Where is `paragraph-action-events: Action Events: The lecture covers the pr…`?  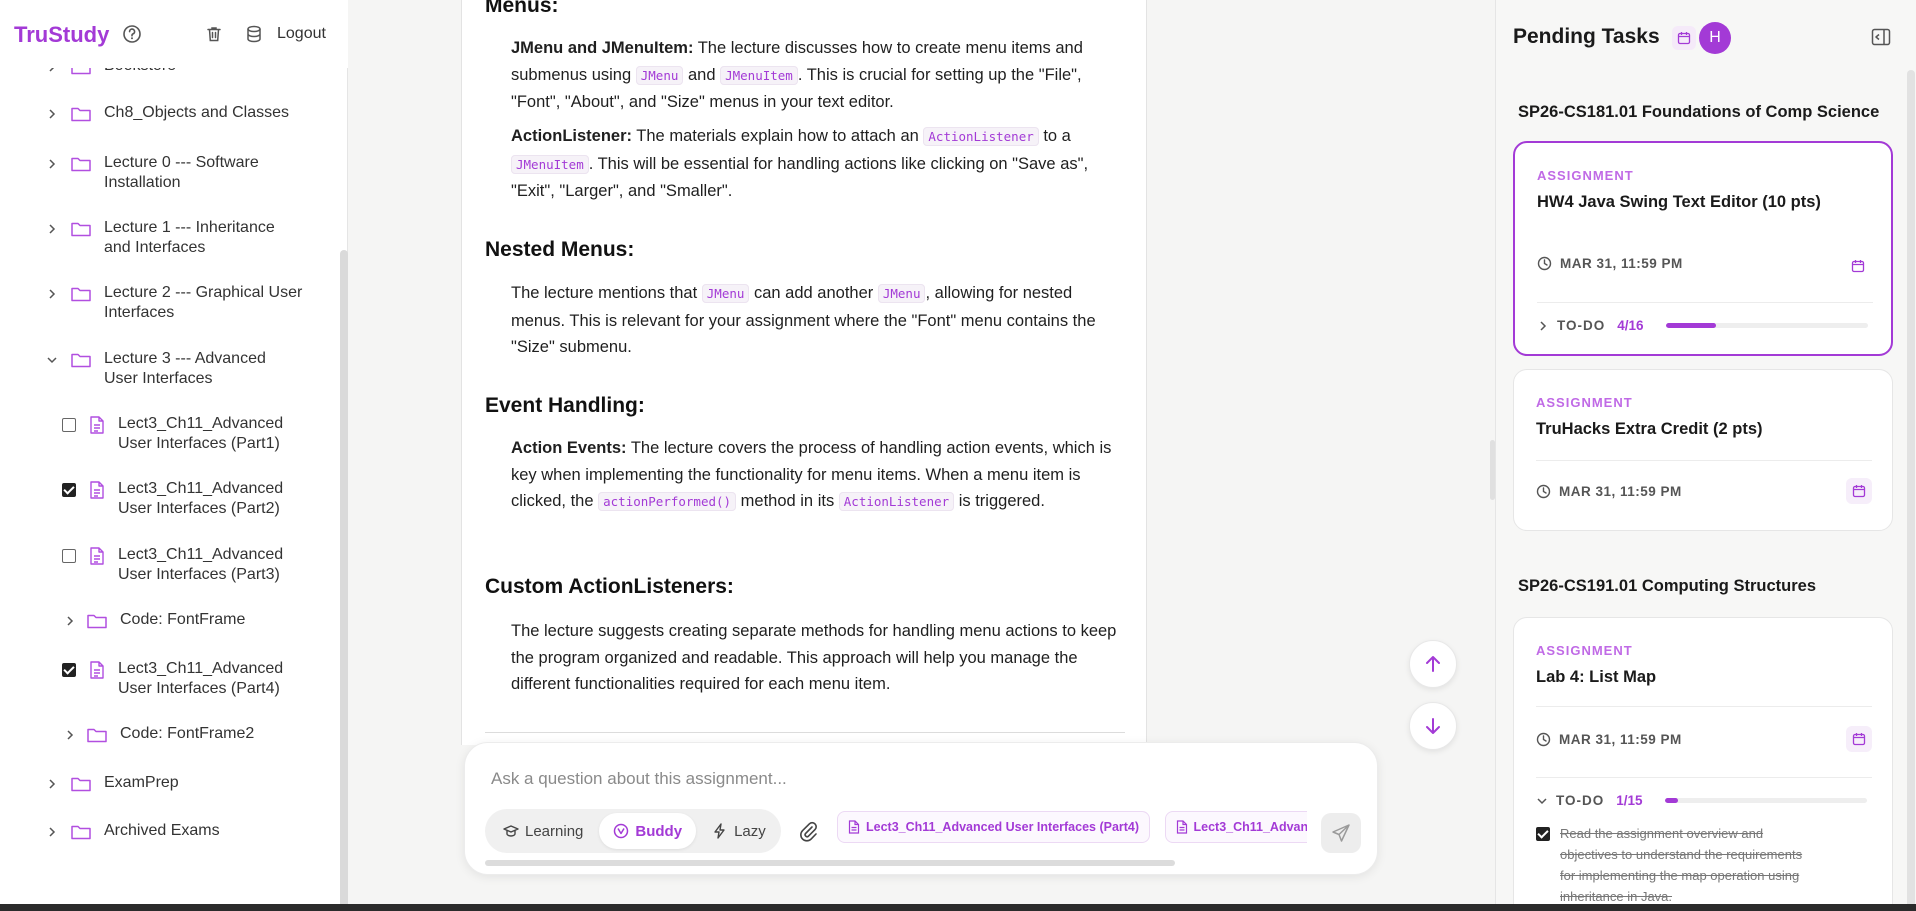 paragraph-action-events: Action Events: The lecture covers the pr… is located at coordinates (816, 475).